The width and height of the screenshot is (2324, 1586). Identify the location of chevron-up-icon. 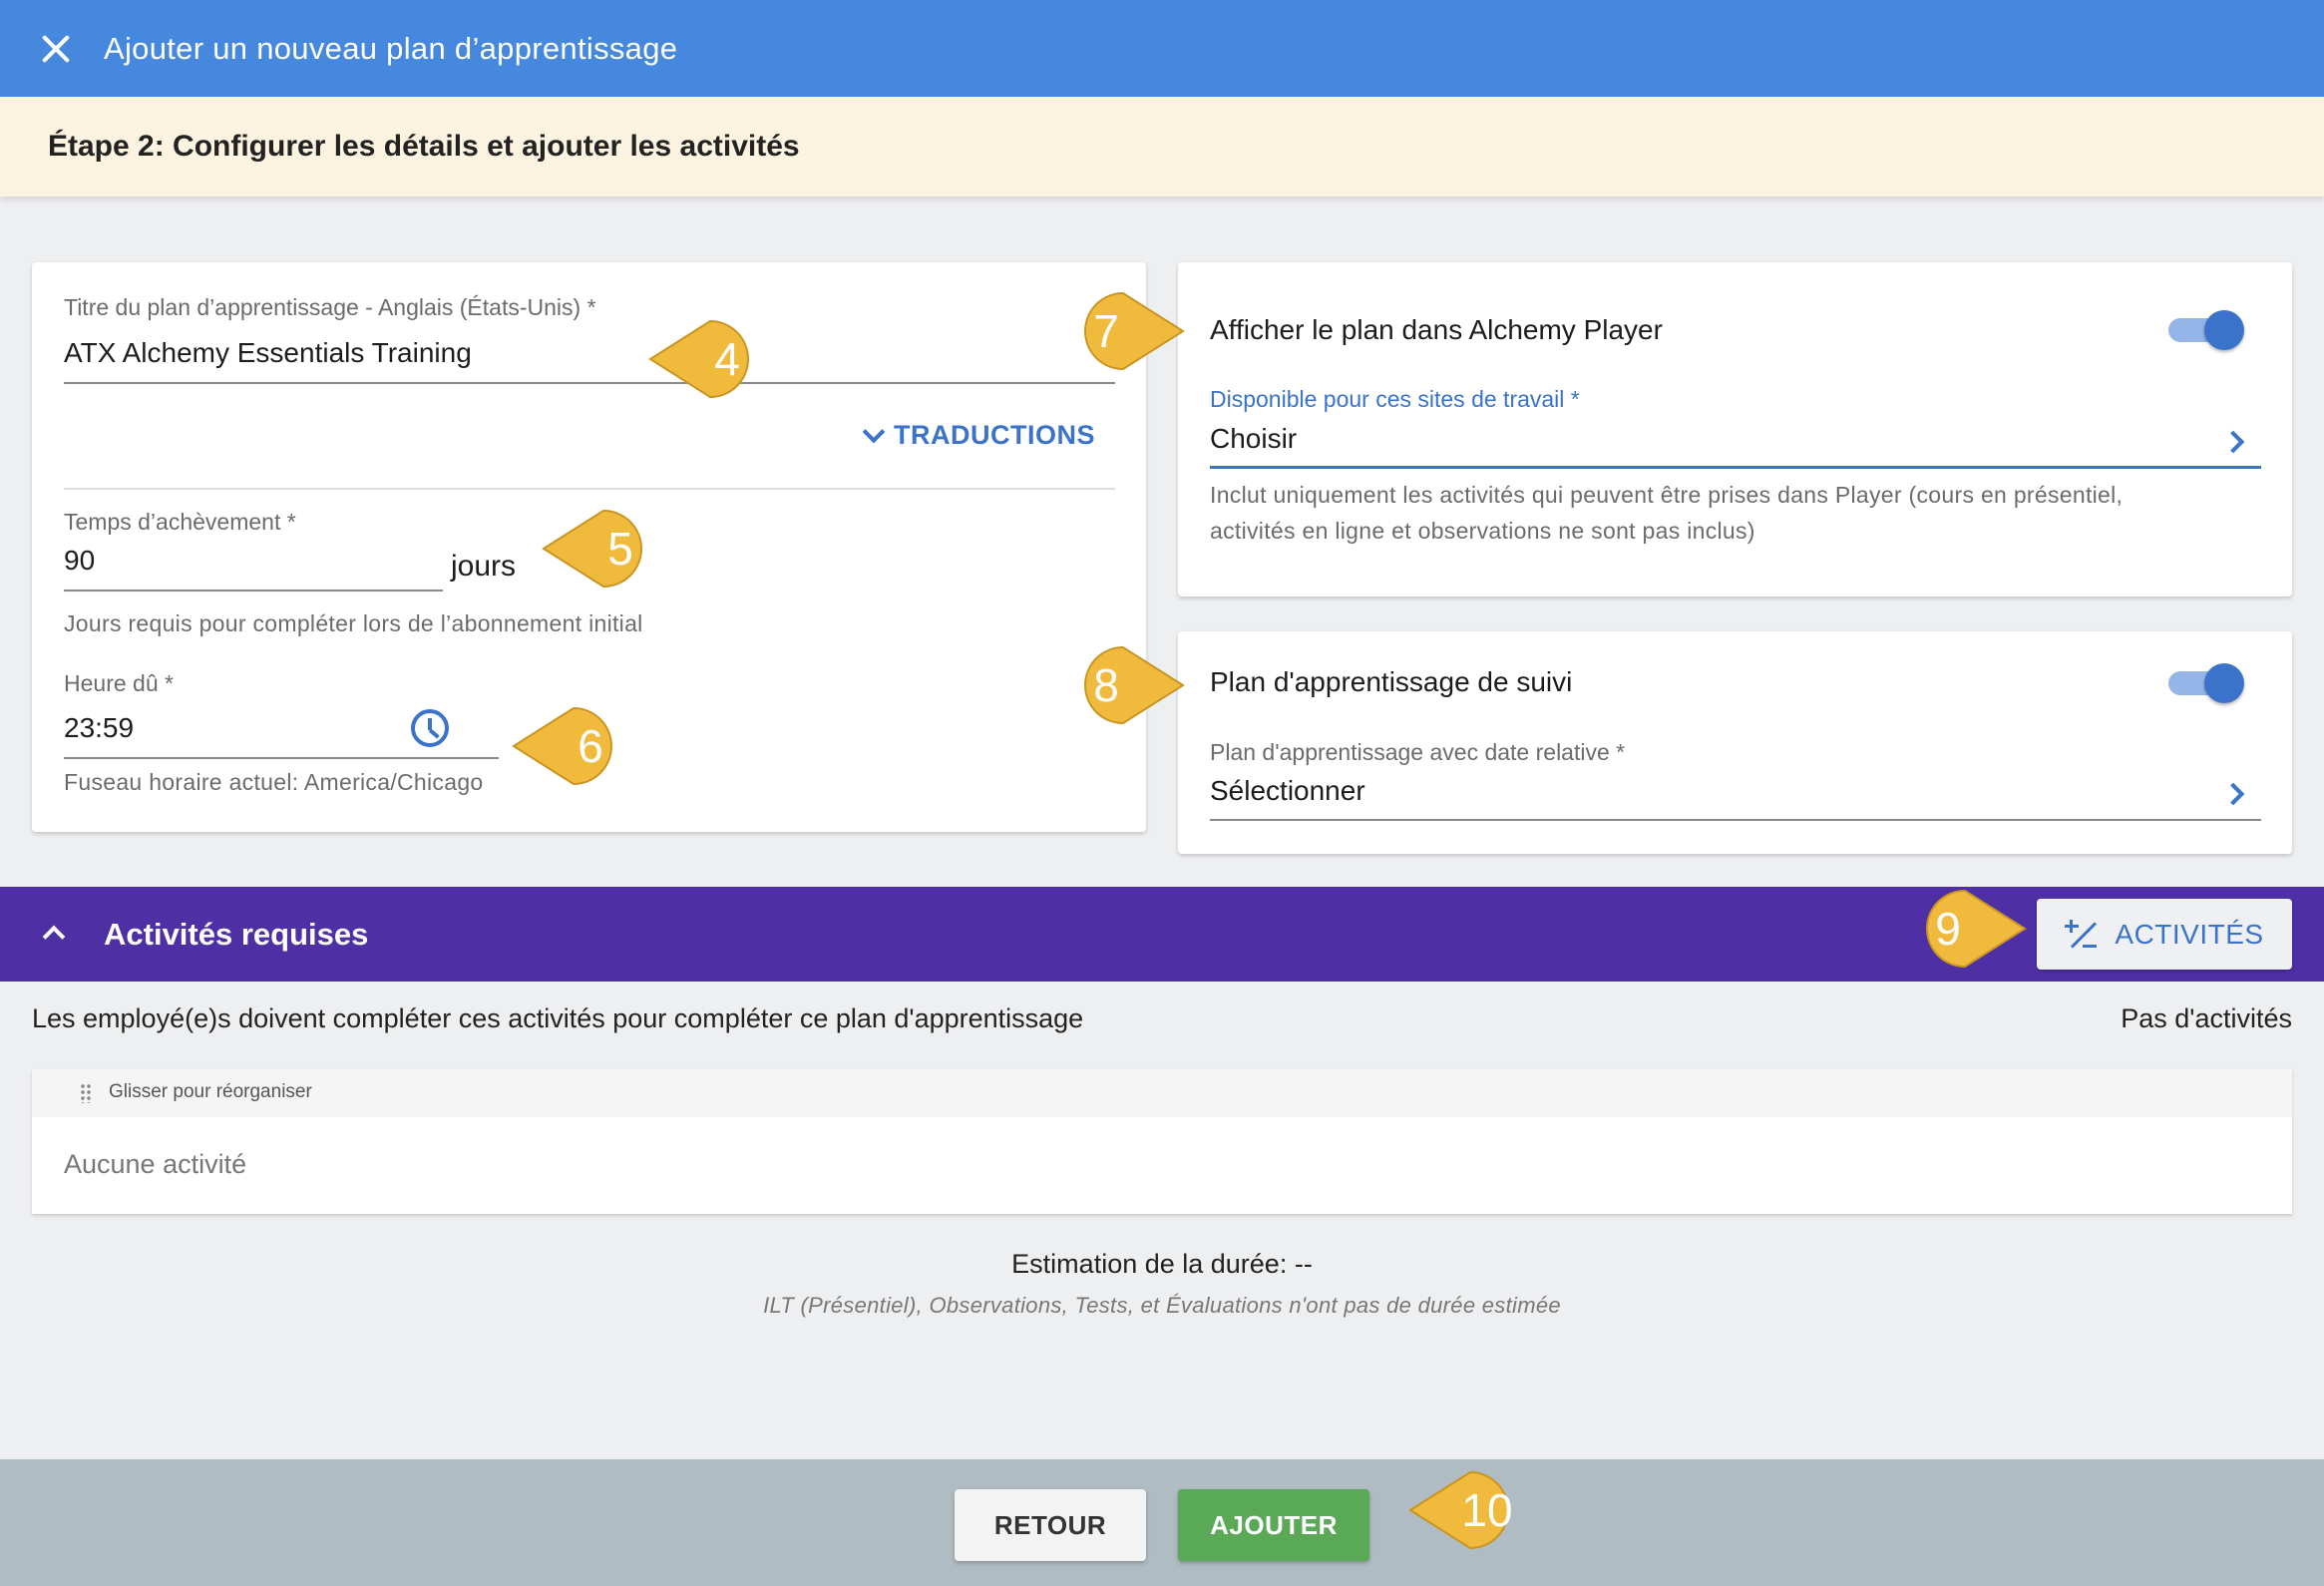
(54, 937).